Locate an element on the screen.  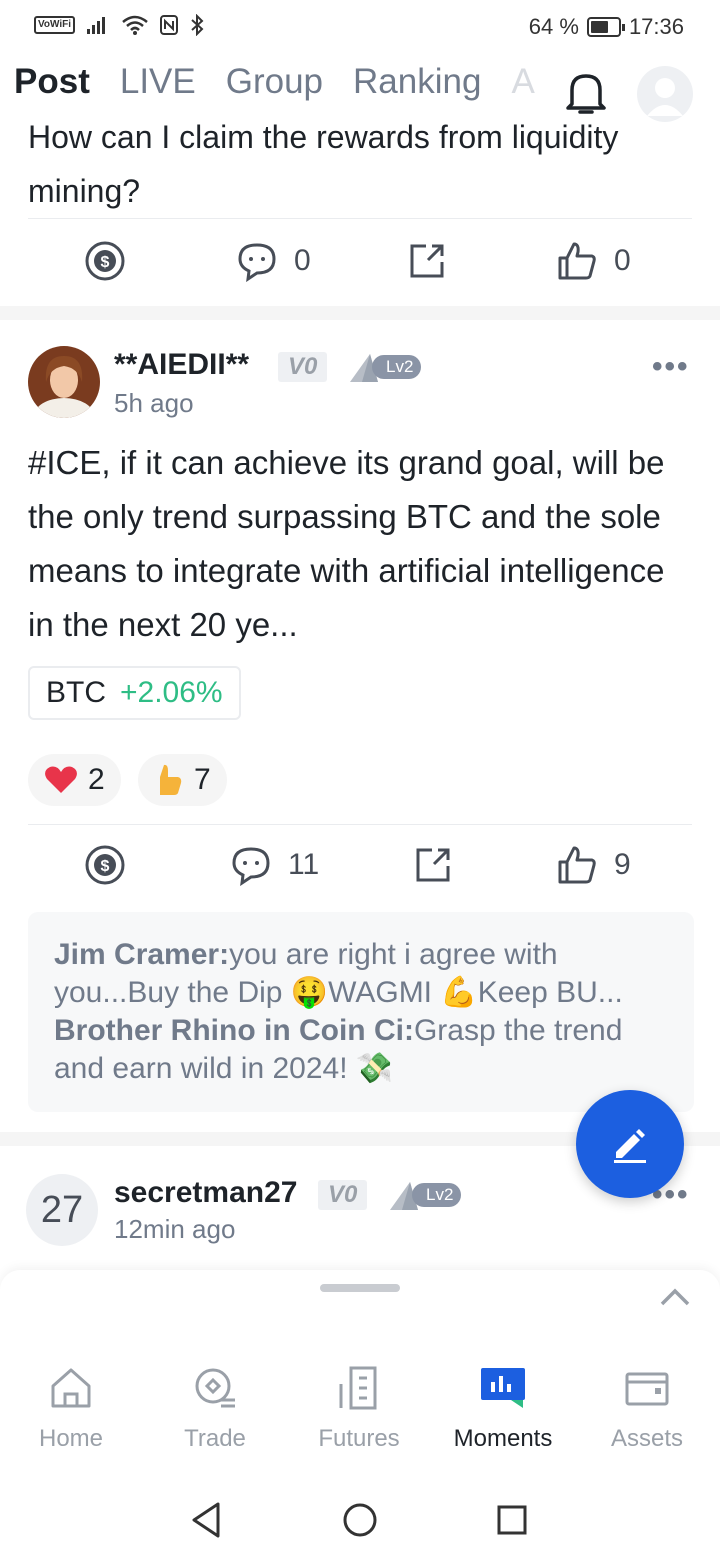
nav-home: Home is located at coordinates (71, 1408).